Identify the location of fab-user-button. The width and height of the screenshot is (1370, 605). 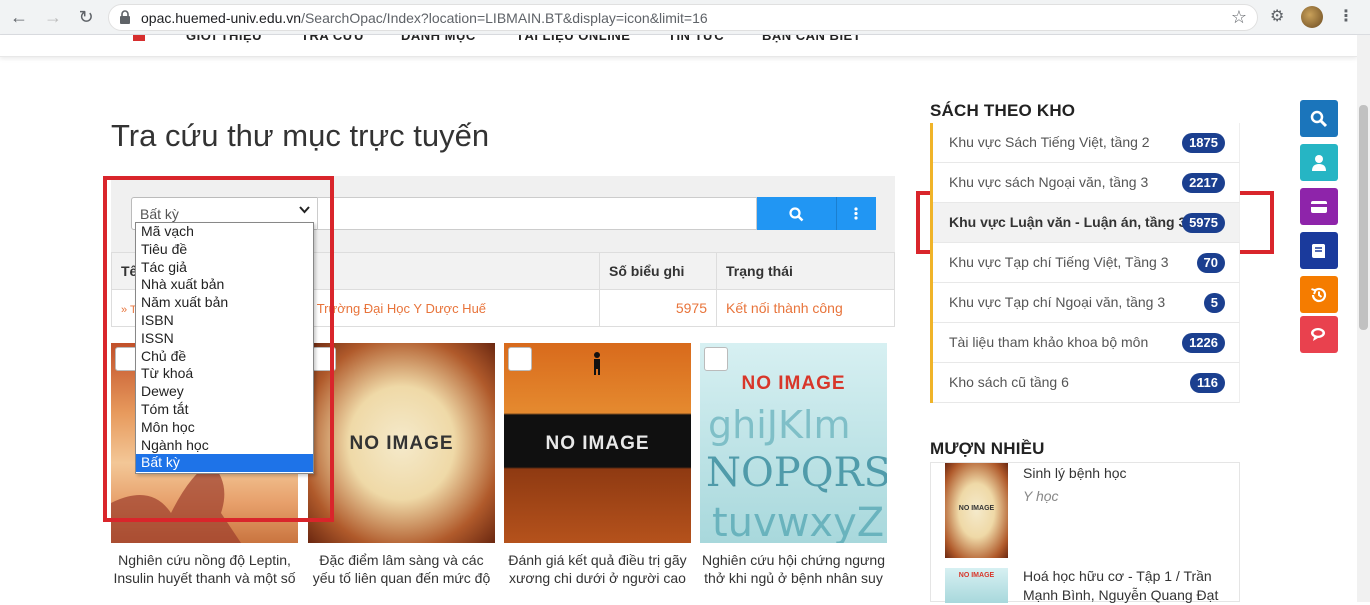
(1319, 162).